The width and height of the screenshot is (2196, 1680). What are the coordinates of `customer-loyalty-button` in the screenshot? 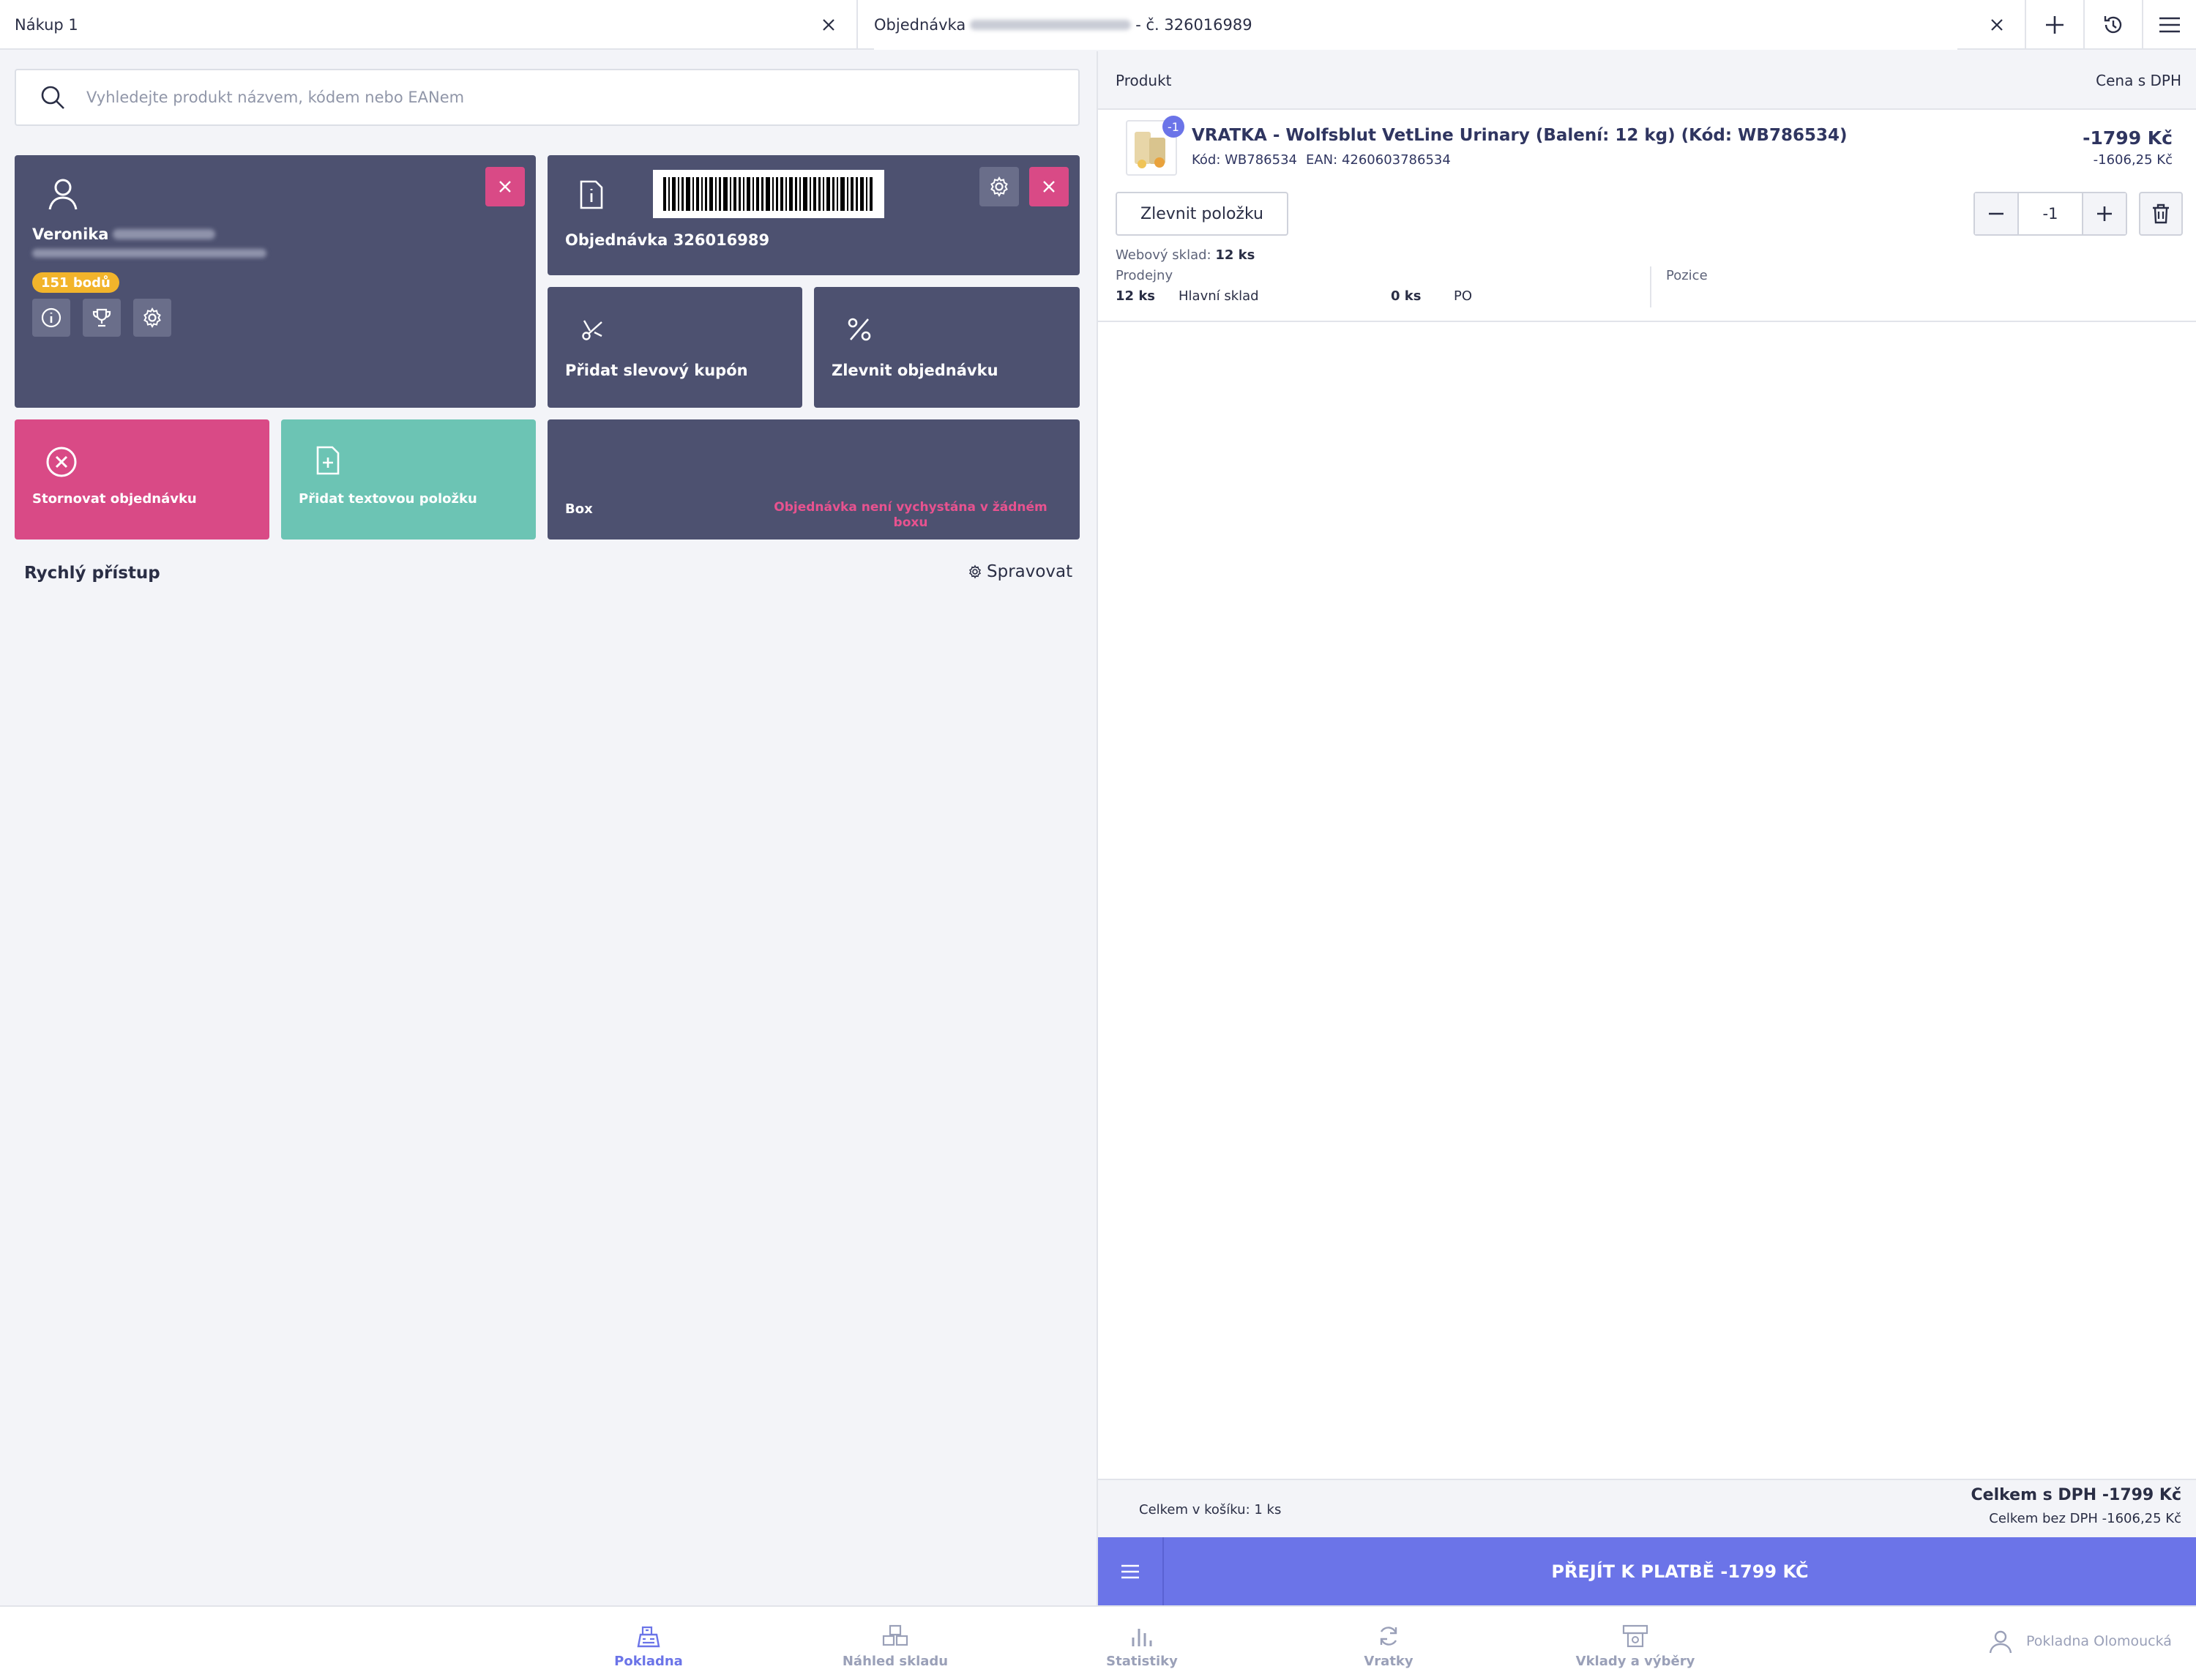 It's located at (102, 318).